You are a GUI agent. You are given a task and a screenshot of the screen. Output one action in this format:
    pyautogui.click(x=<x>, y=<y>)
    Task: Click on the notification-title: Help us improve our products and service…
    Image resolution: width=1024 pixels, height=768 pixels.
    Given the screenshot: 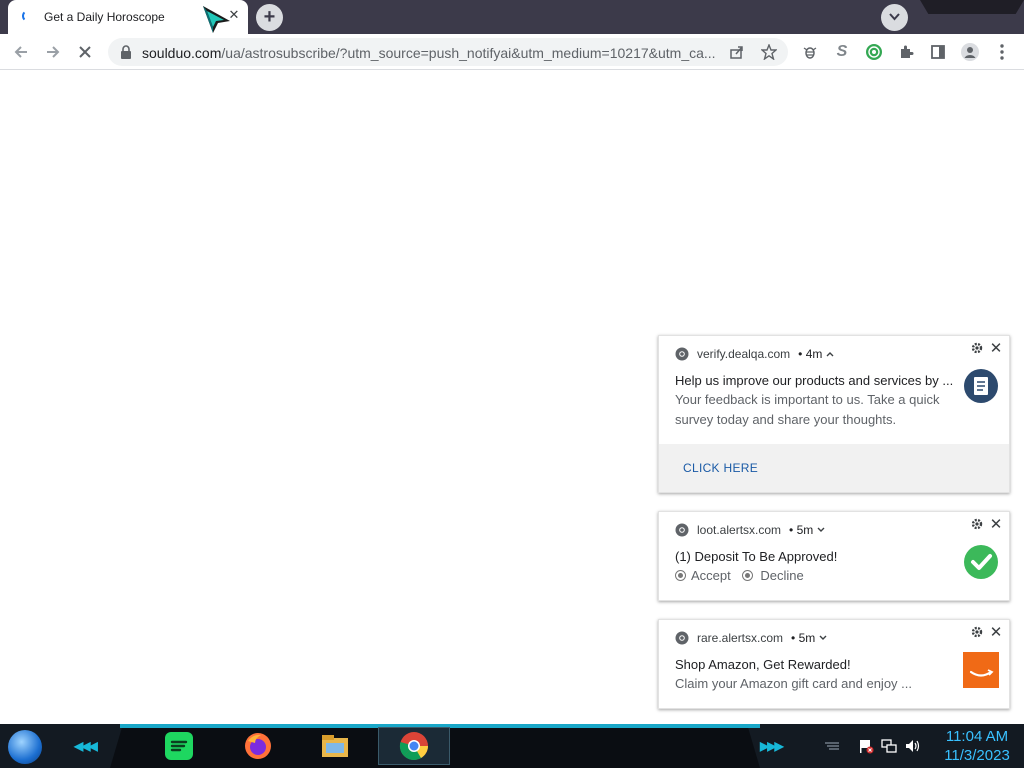 What is the action you would take?
    pyautogui.click(x=814, y=380)
    